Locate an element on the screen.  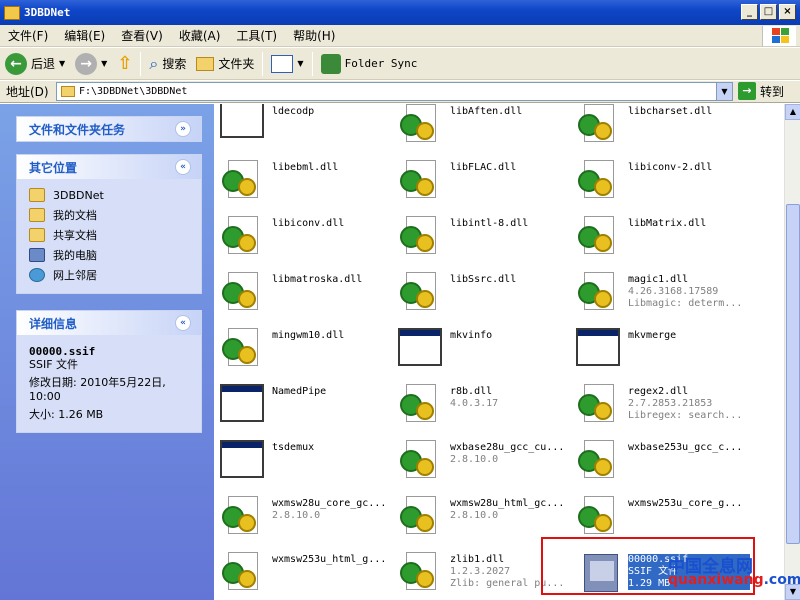
file-item: libebml.dll is located at coordinates (307, 182).